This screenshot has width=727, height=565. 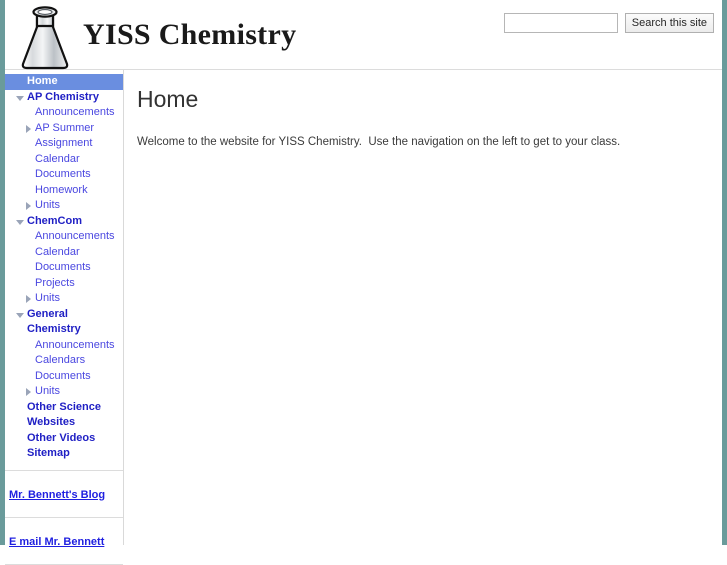 I want to click on sidebar-item-label: General Chemistry, so click(x=54, y=321).